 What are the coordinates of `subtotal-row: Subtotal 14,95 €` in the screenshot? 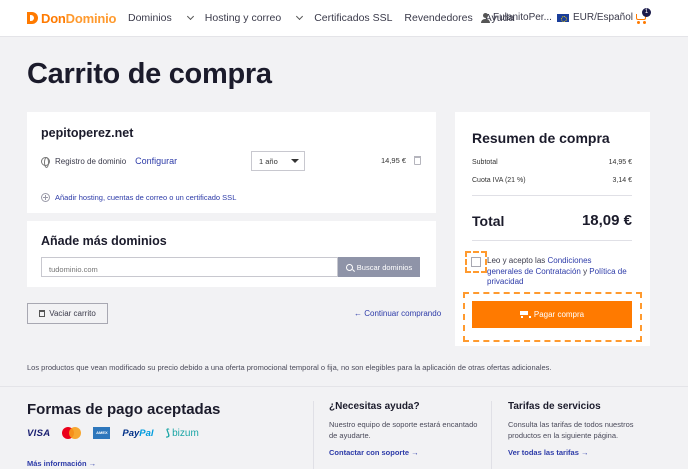 It's located at (552, 162).